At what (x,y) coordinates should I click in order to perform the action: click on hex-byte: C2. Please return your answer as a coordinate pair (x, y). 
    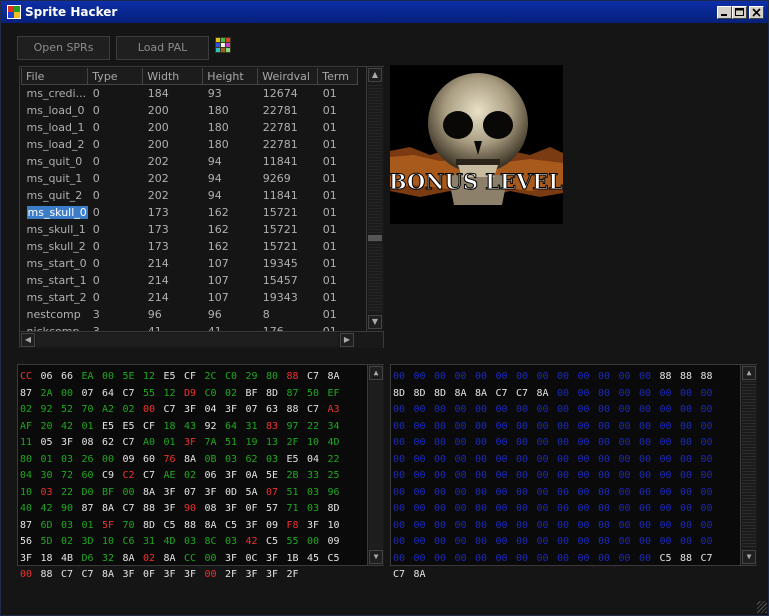
    Looking at the image, I should click on (133, 475).